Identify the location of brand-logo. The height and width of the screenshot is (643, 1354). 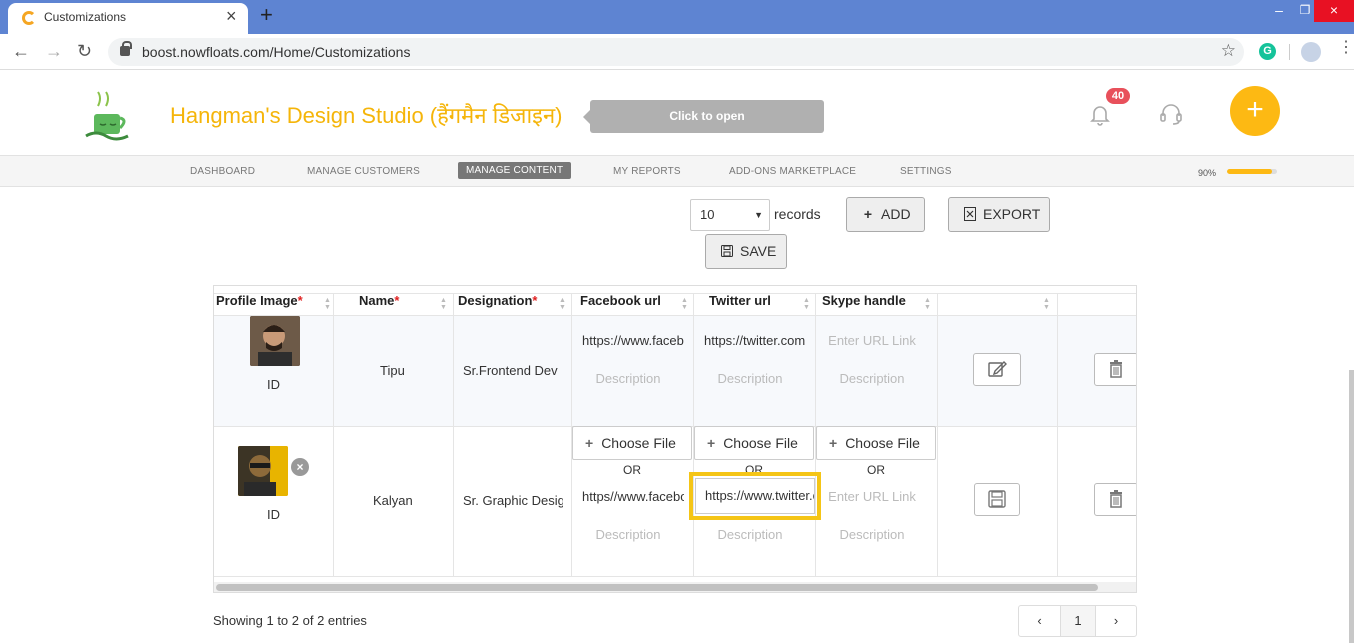
(106, 113).